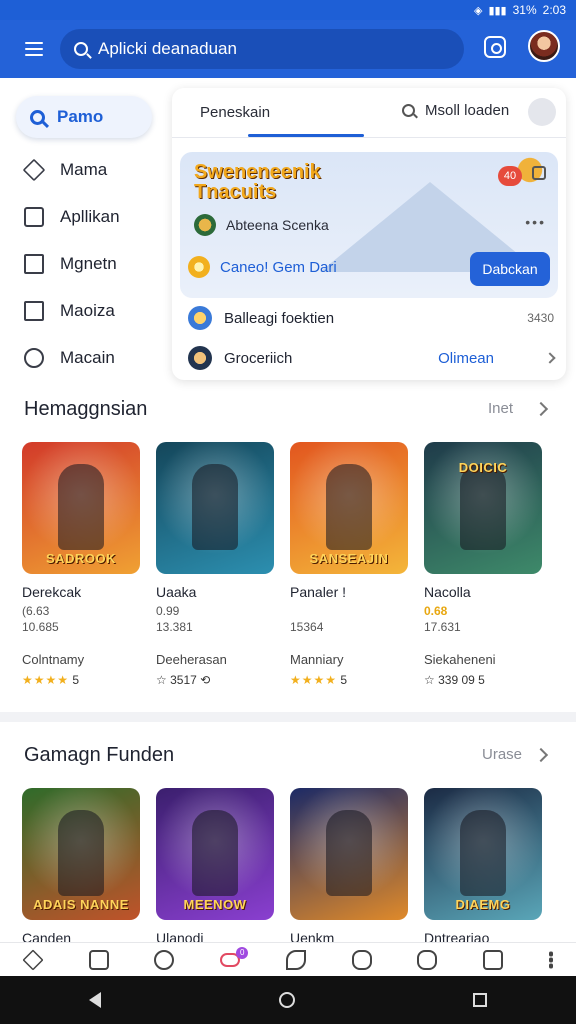  I want to click on game-card: ADAIS NANNE Canden, so click(81, 867).